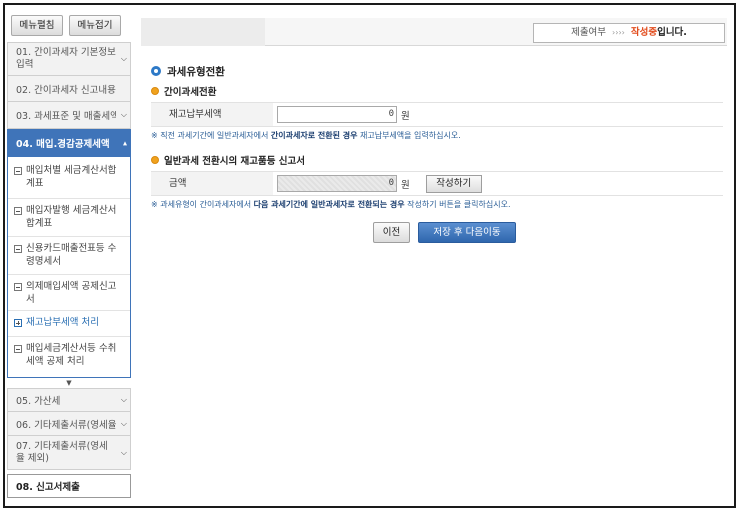 The width and height of the screenshot is (740, 512). I want to click on note-text: ※ 과세유형이 간이과세자에서, so click(202, 204).